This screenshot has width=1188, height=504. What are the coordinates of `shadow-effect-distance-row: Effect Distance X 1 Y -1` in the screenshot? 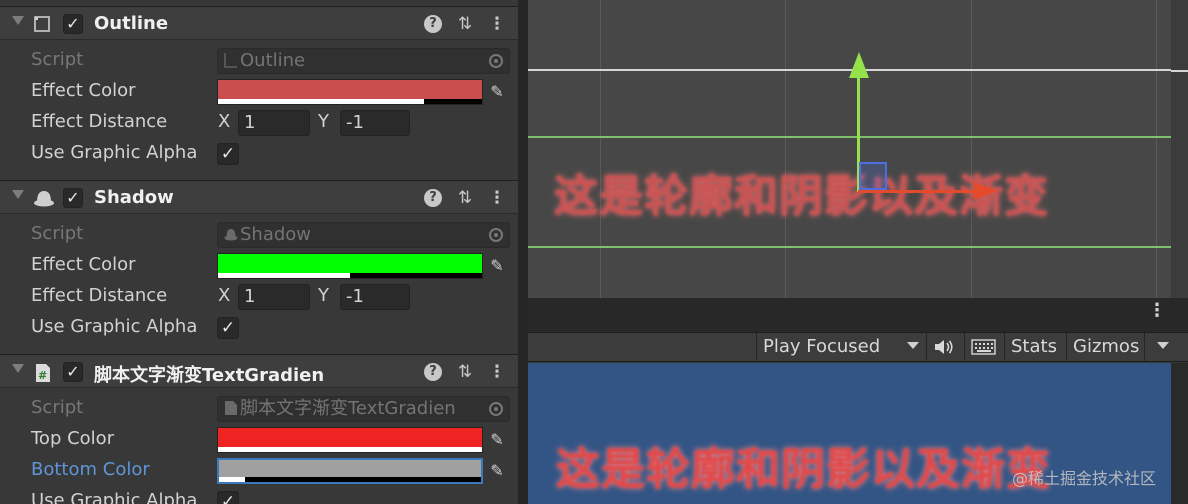 It's located at (259, 296).